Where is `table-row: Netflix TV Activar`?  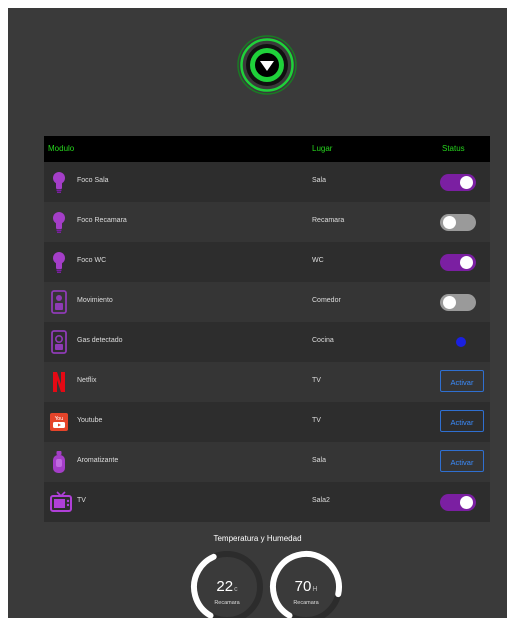
table-row: Netflix TV Activar is located at coordinates (267, 382).